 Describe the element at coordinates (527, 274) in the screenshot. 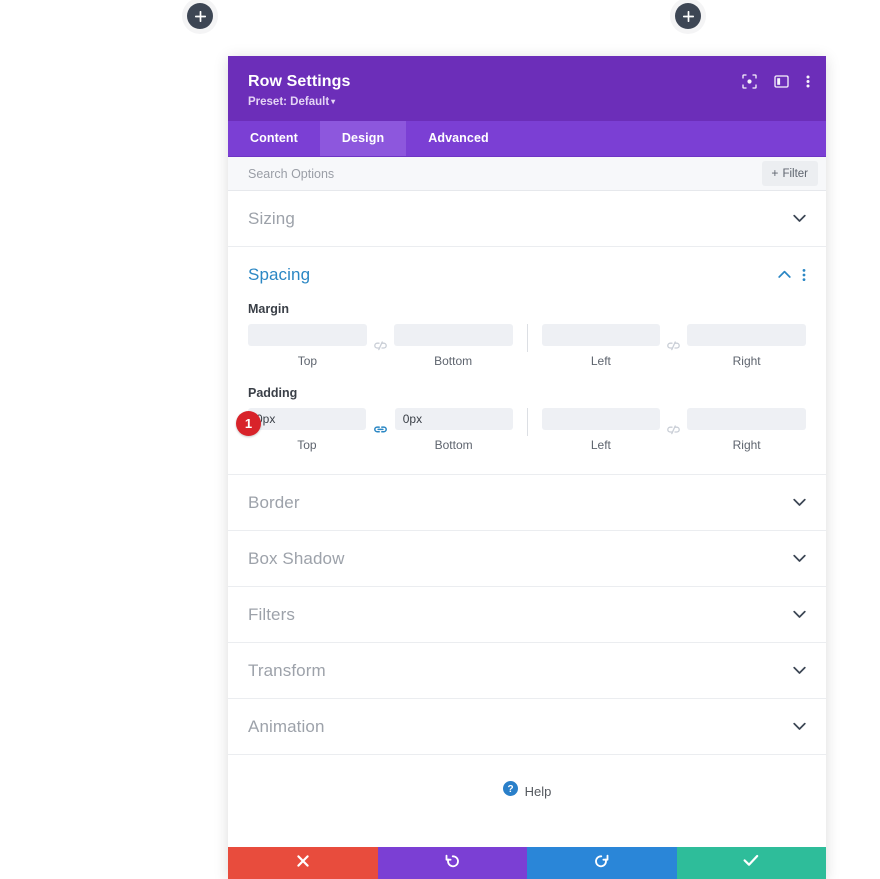

I see `accordion-header-spacing: Spacing` at that location.